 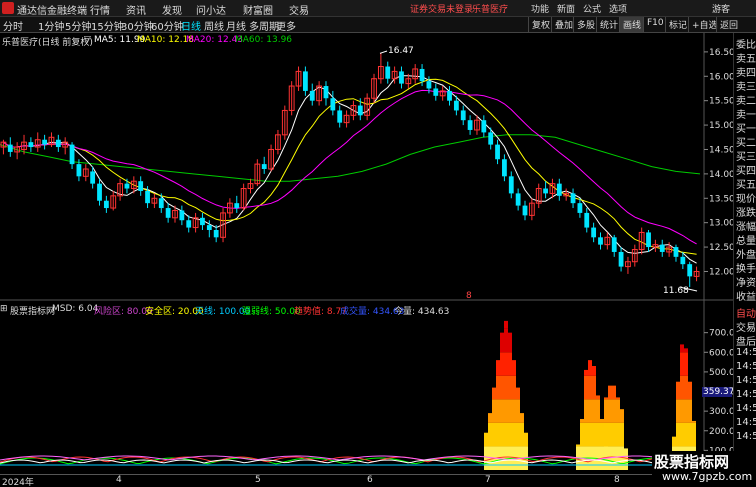 What do you see at coordinates (721, 199) in the screenshot?
I see `price-tick-label: 13.50` at bounding box center [721, 199].